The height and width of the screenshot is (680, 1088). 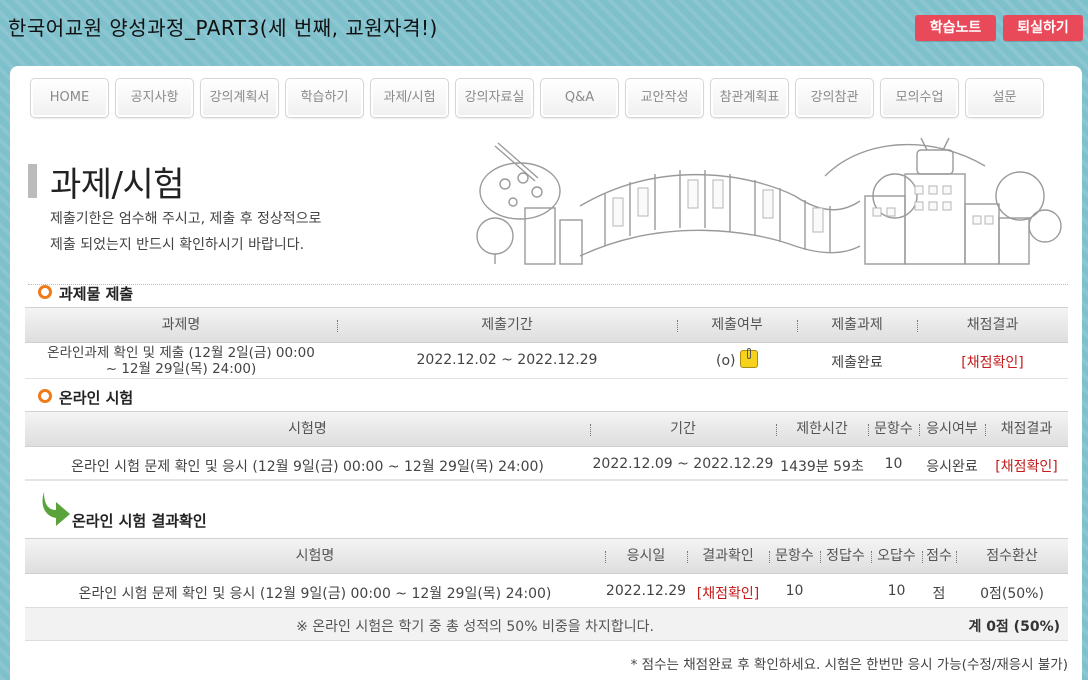 I want to click on page-description-line2: 제출 되었는지 반드시 확인하시기 바랍니다., so click(x=177, y=245).